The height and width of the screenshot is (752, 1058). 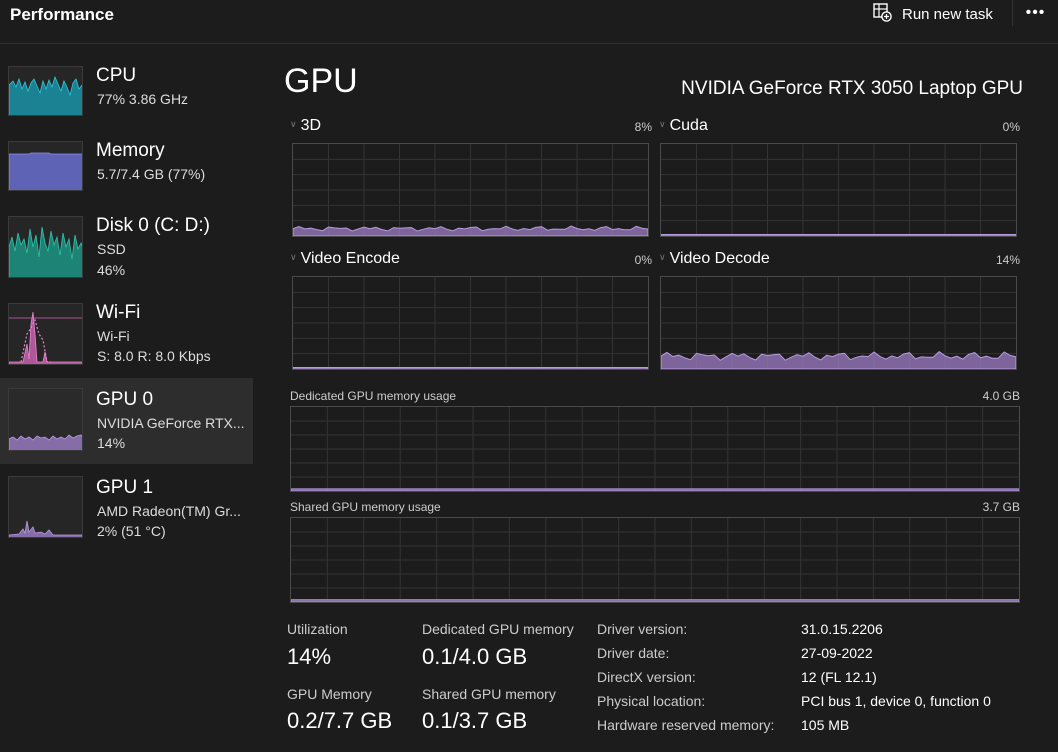 What do you see at coordinates (646, 677) in the screenshot?
I see `info-key: DirectX version:` at bounding box center [646, 677].